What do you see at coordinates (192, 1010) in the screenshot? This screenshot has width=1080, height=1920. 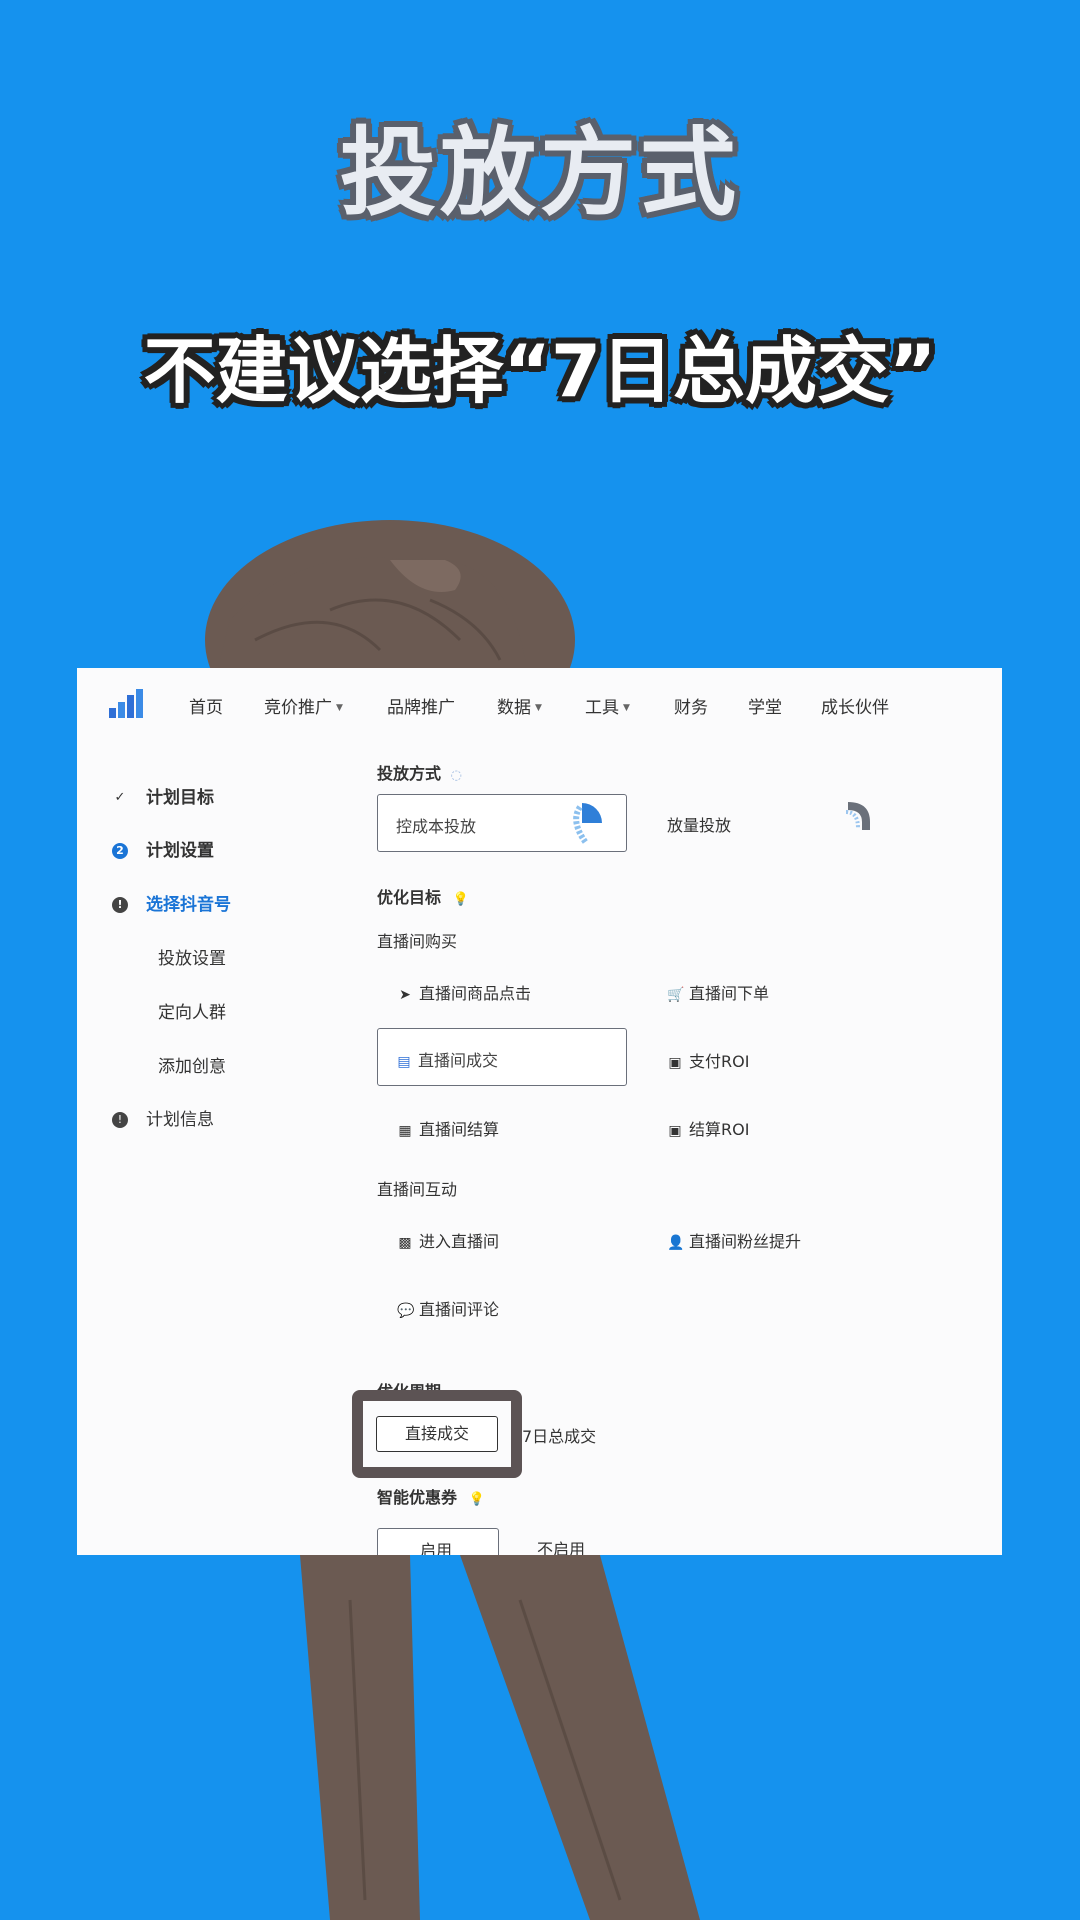 I see `step-targeting: 定向人群` at bounding box center [192, 1010].